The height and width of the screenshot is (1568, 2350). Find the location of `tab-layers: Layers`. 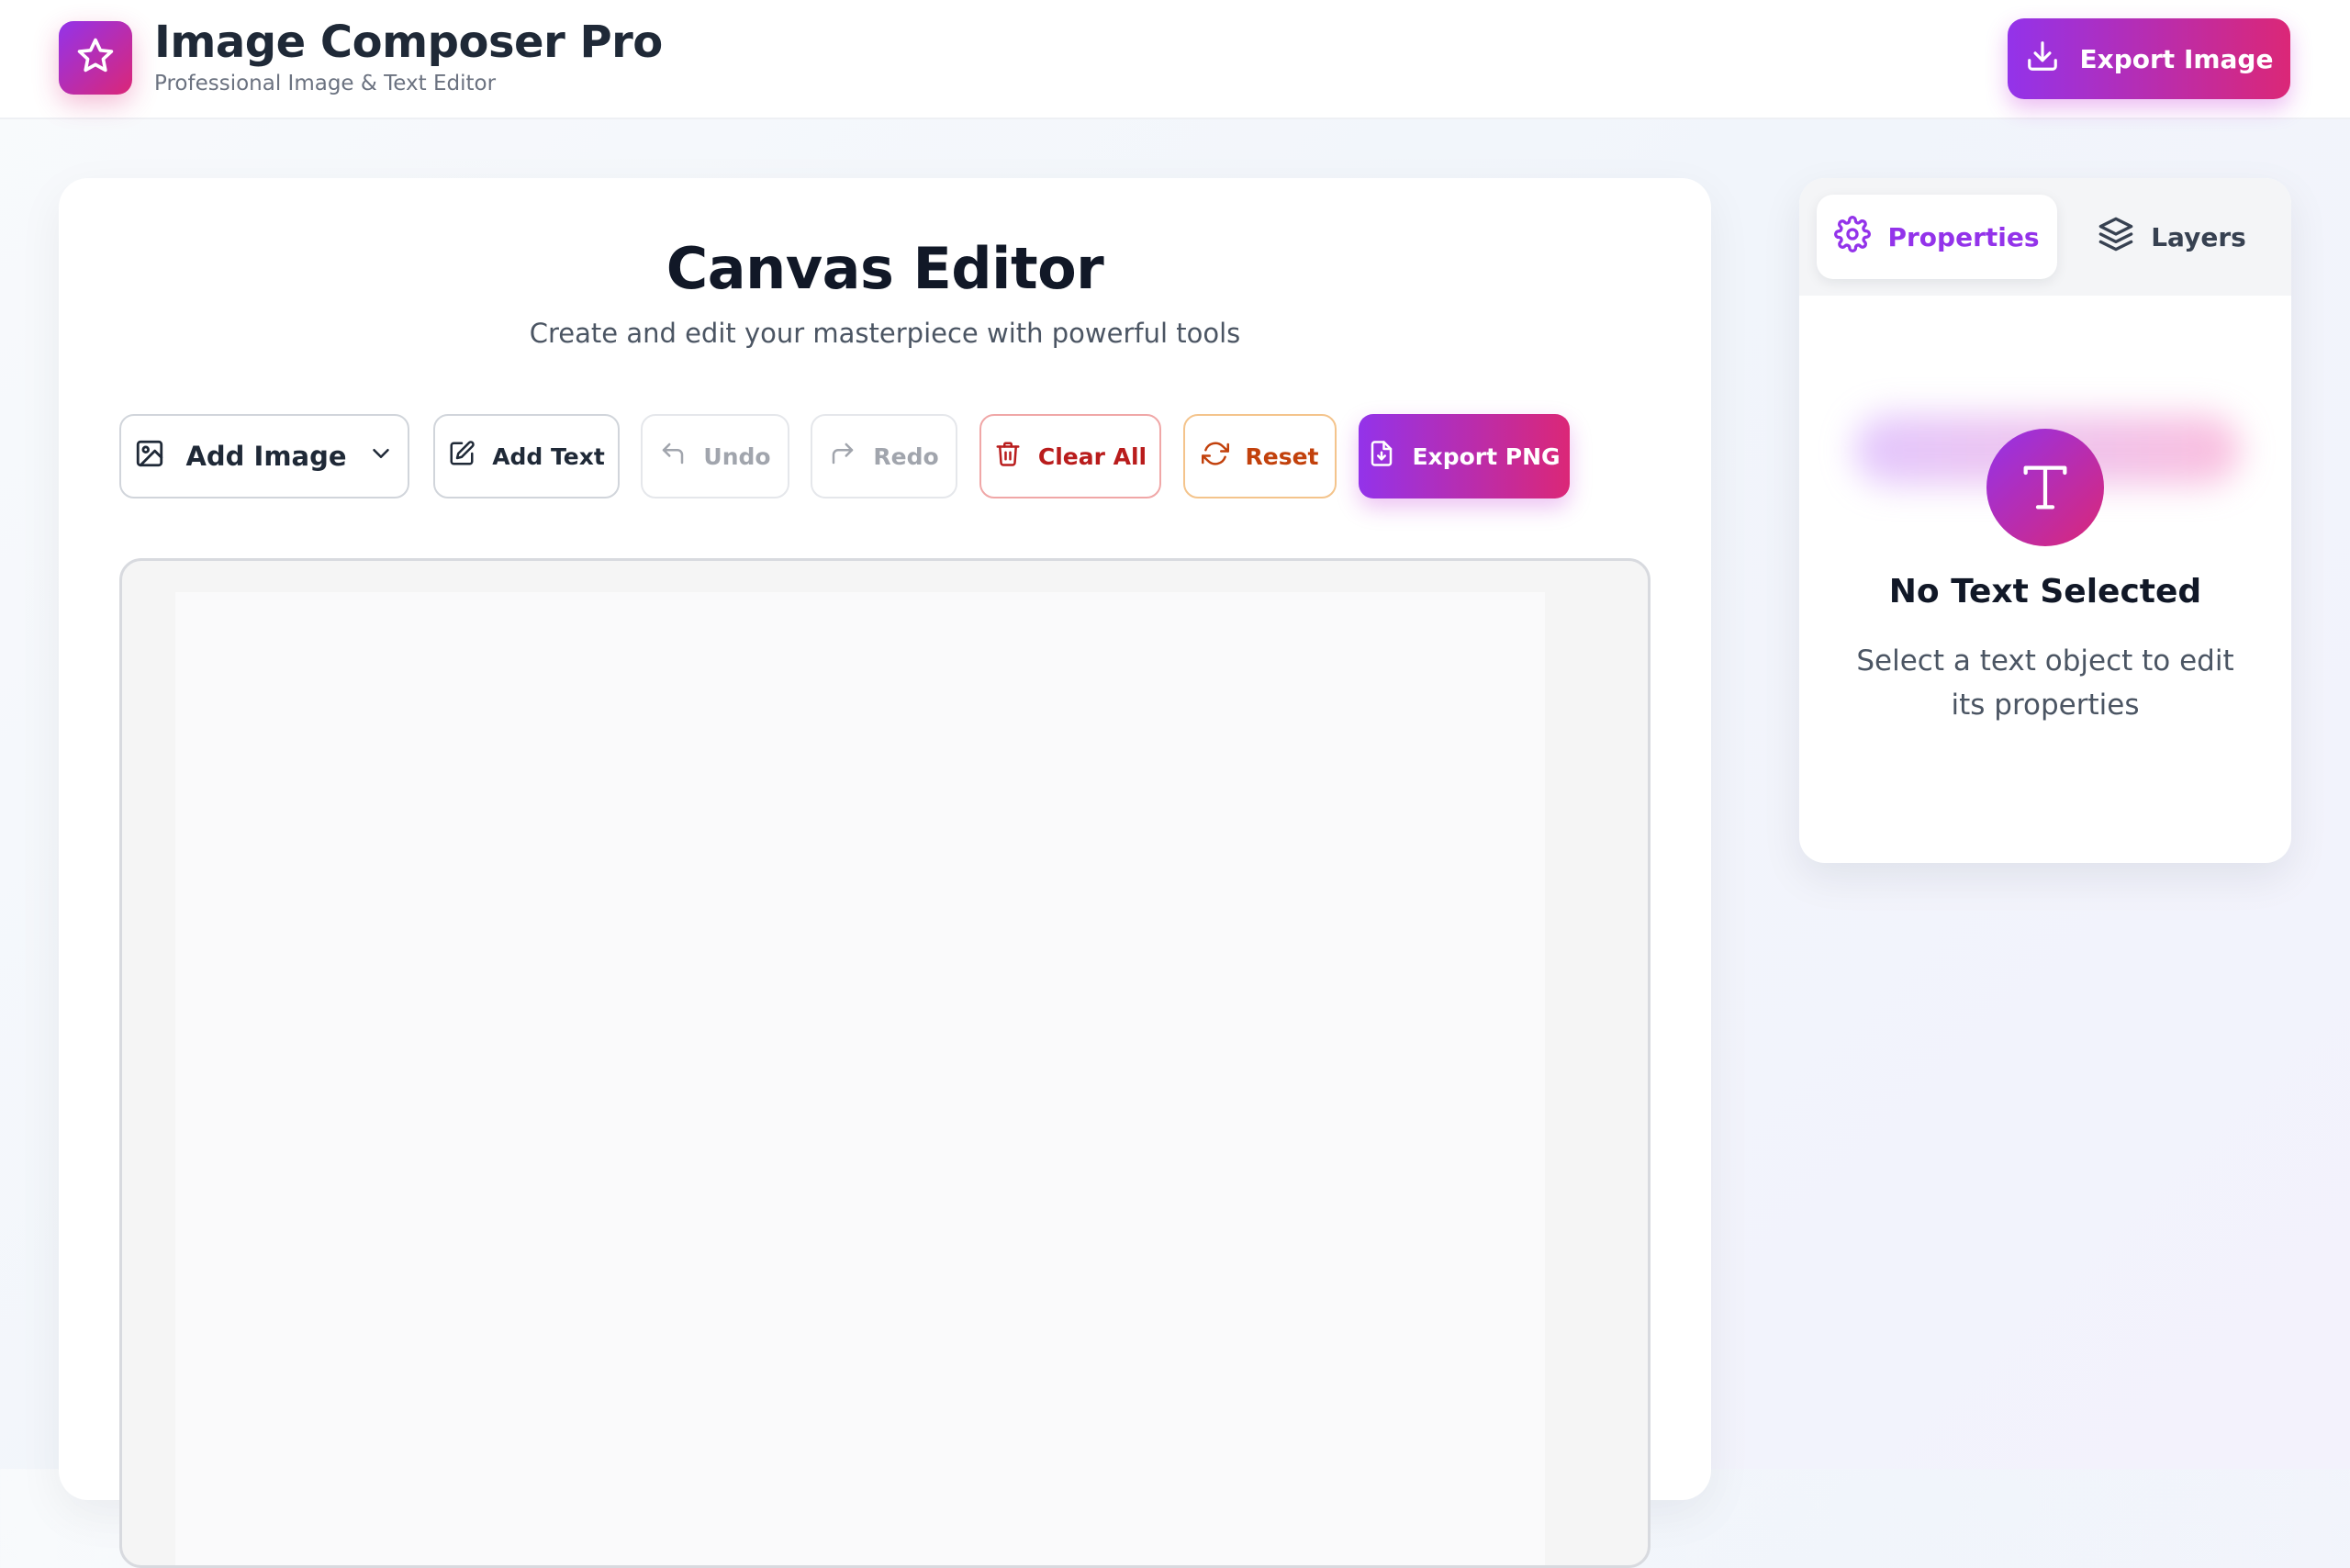

tab-layers: Layers is located at coordinates (2172, 237).